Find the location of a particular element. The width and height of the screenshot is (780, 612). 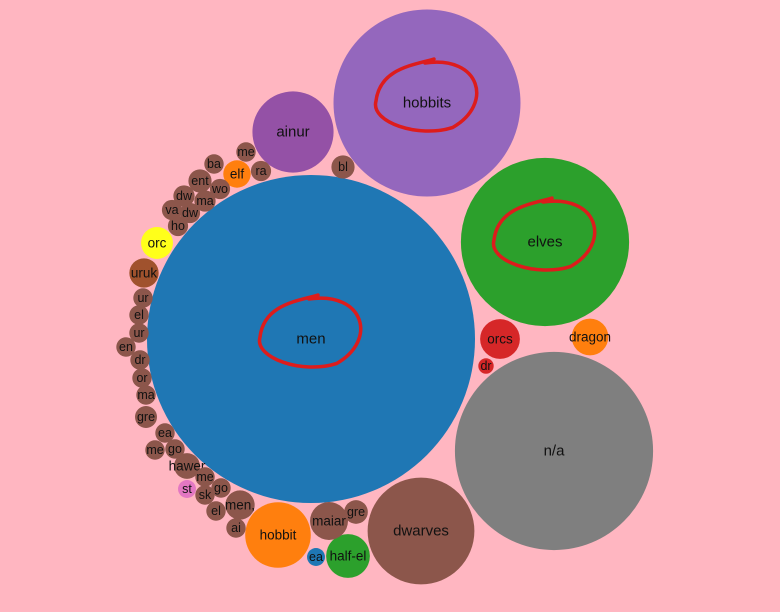

bubble-label: elves is located at coordinates (544, 242).